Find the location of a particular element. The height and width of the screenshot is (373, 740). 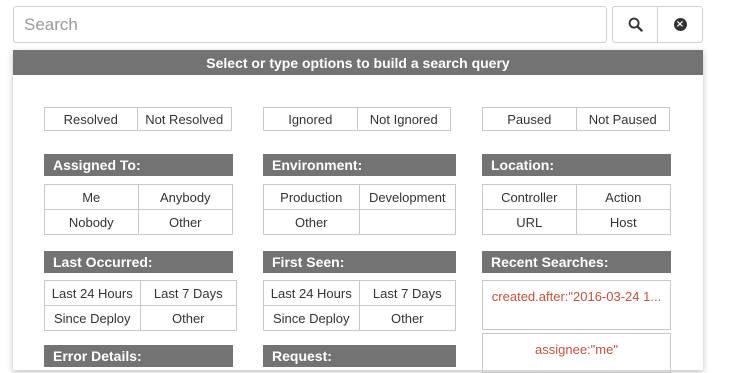

search-bar: × is located at coordinates (358, 24).